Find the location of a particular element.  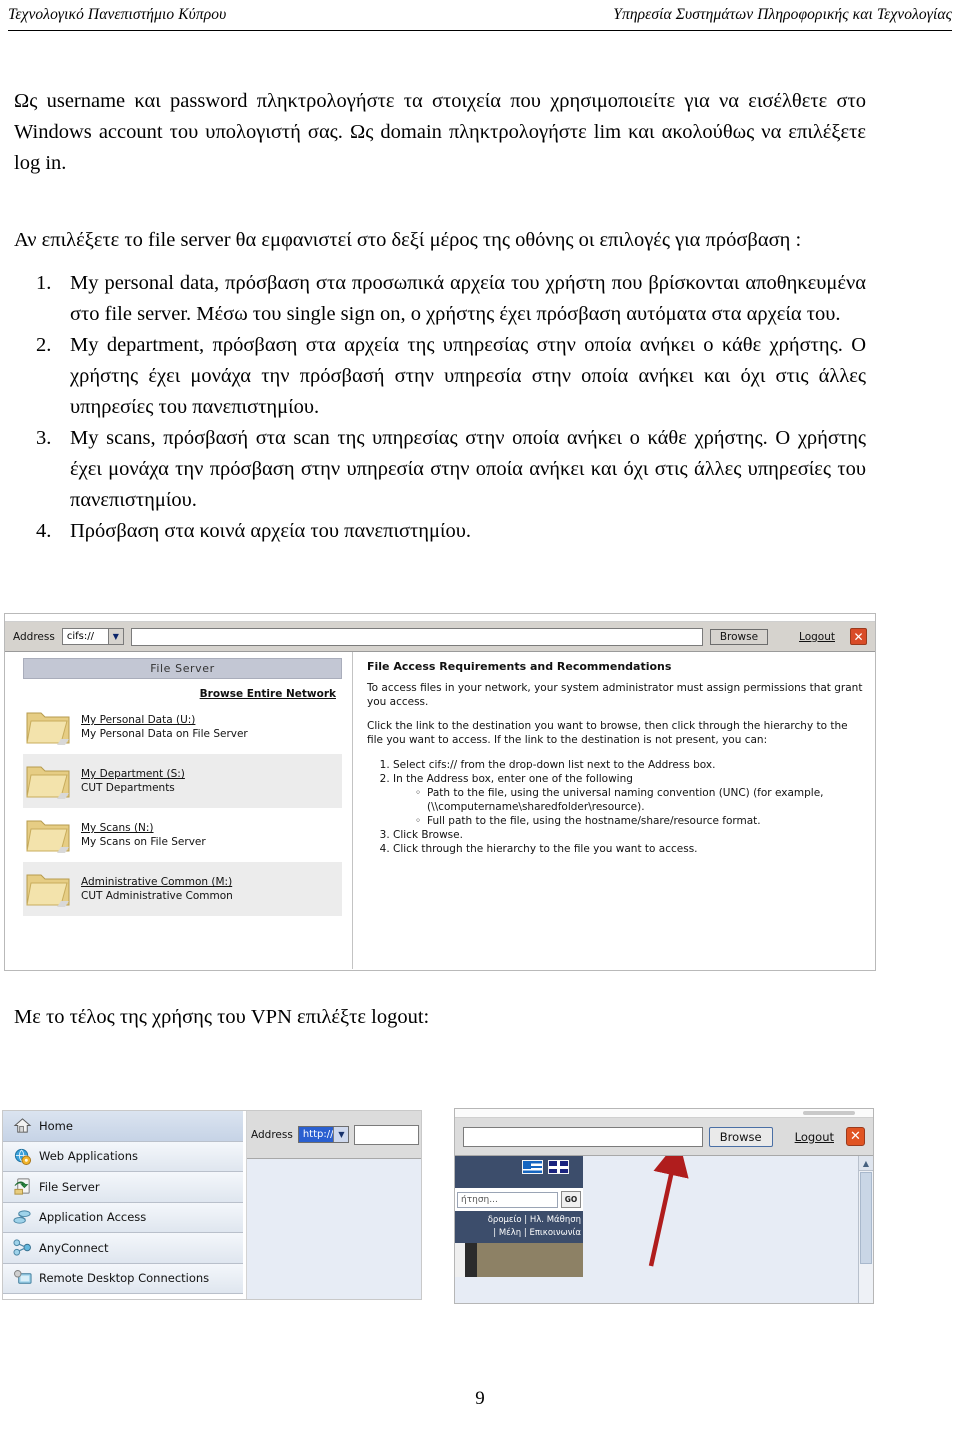

sidebar-item-label: Application Access is located at coordinates (93, 1217).